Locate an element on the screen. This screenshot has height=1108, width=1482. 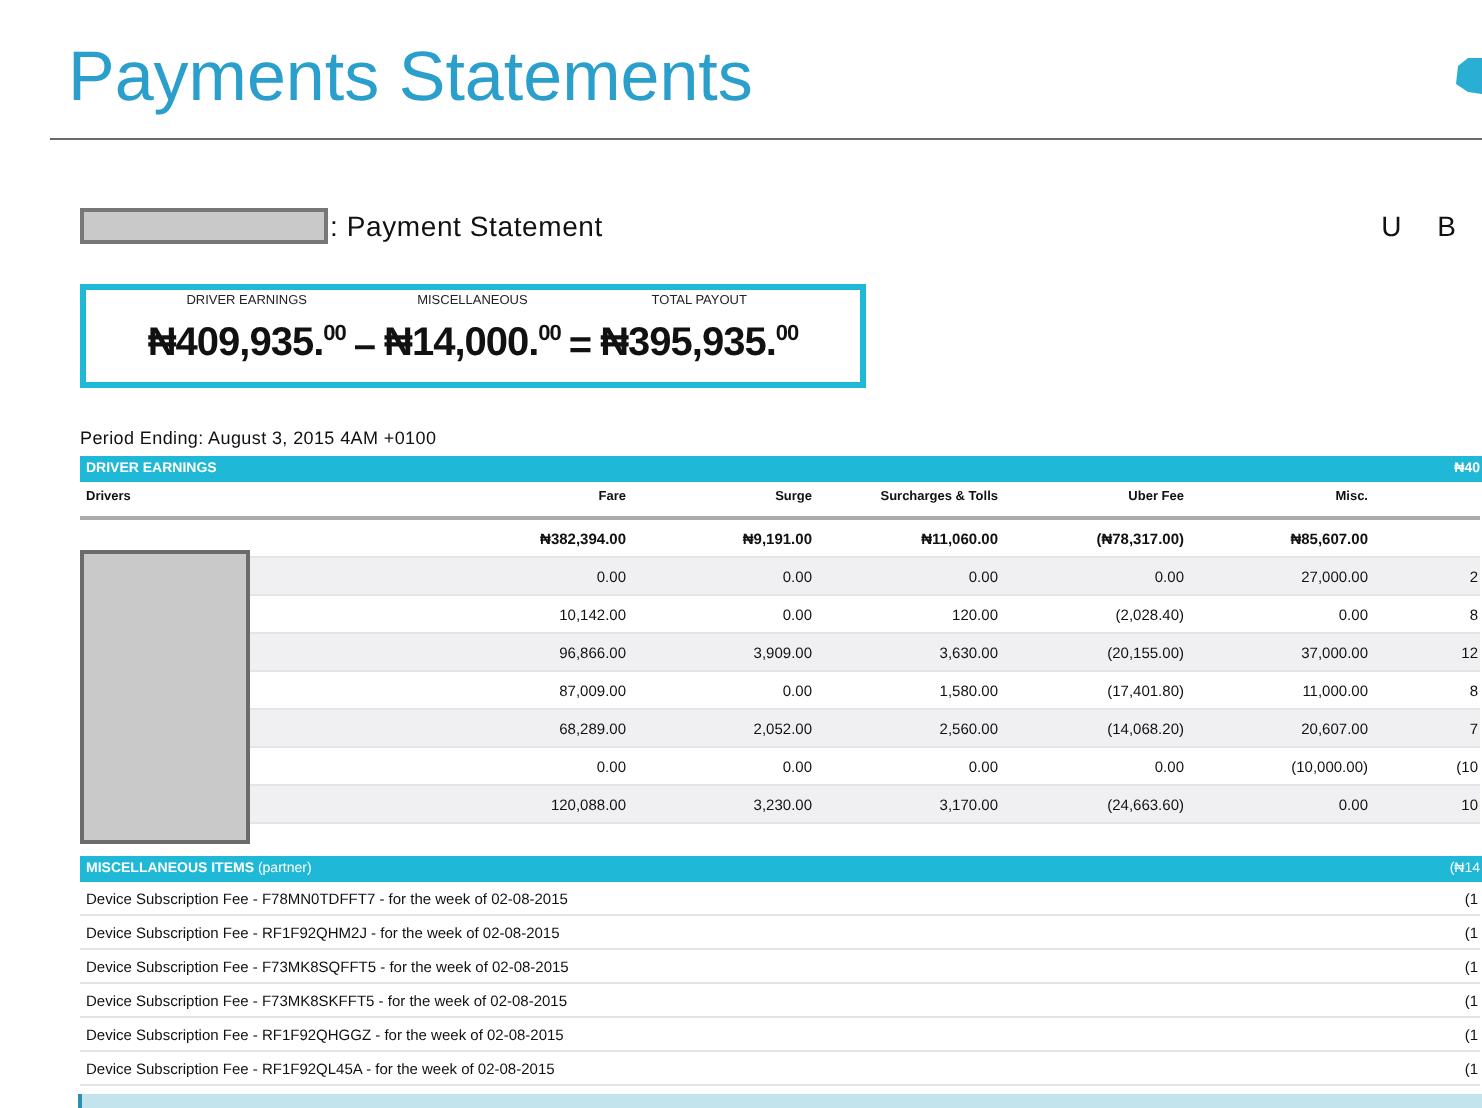
page-title: Payments Statements is located at coordinates (410, 78).